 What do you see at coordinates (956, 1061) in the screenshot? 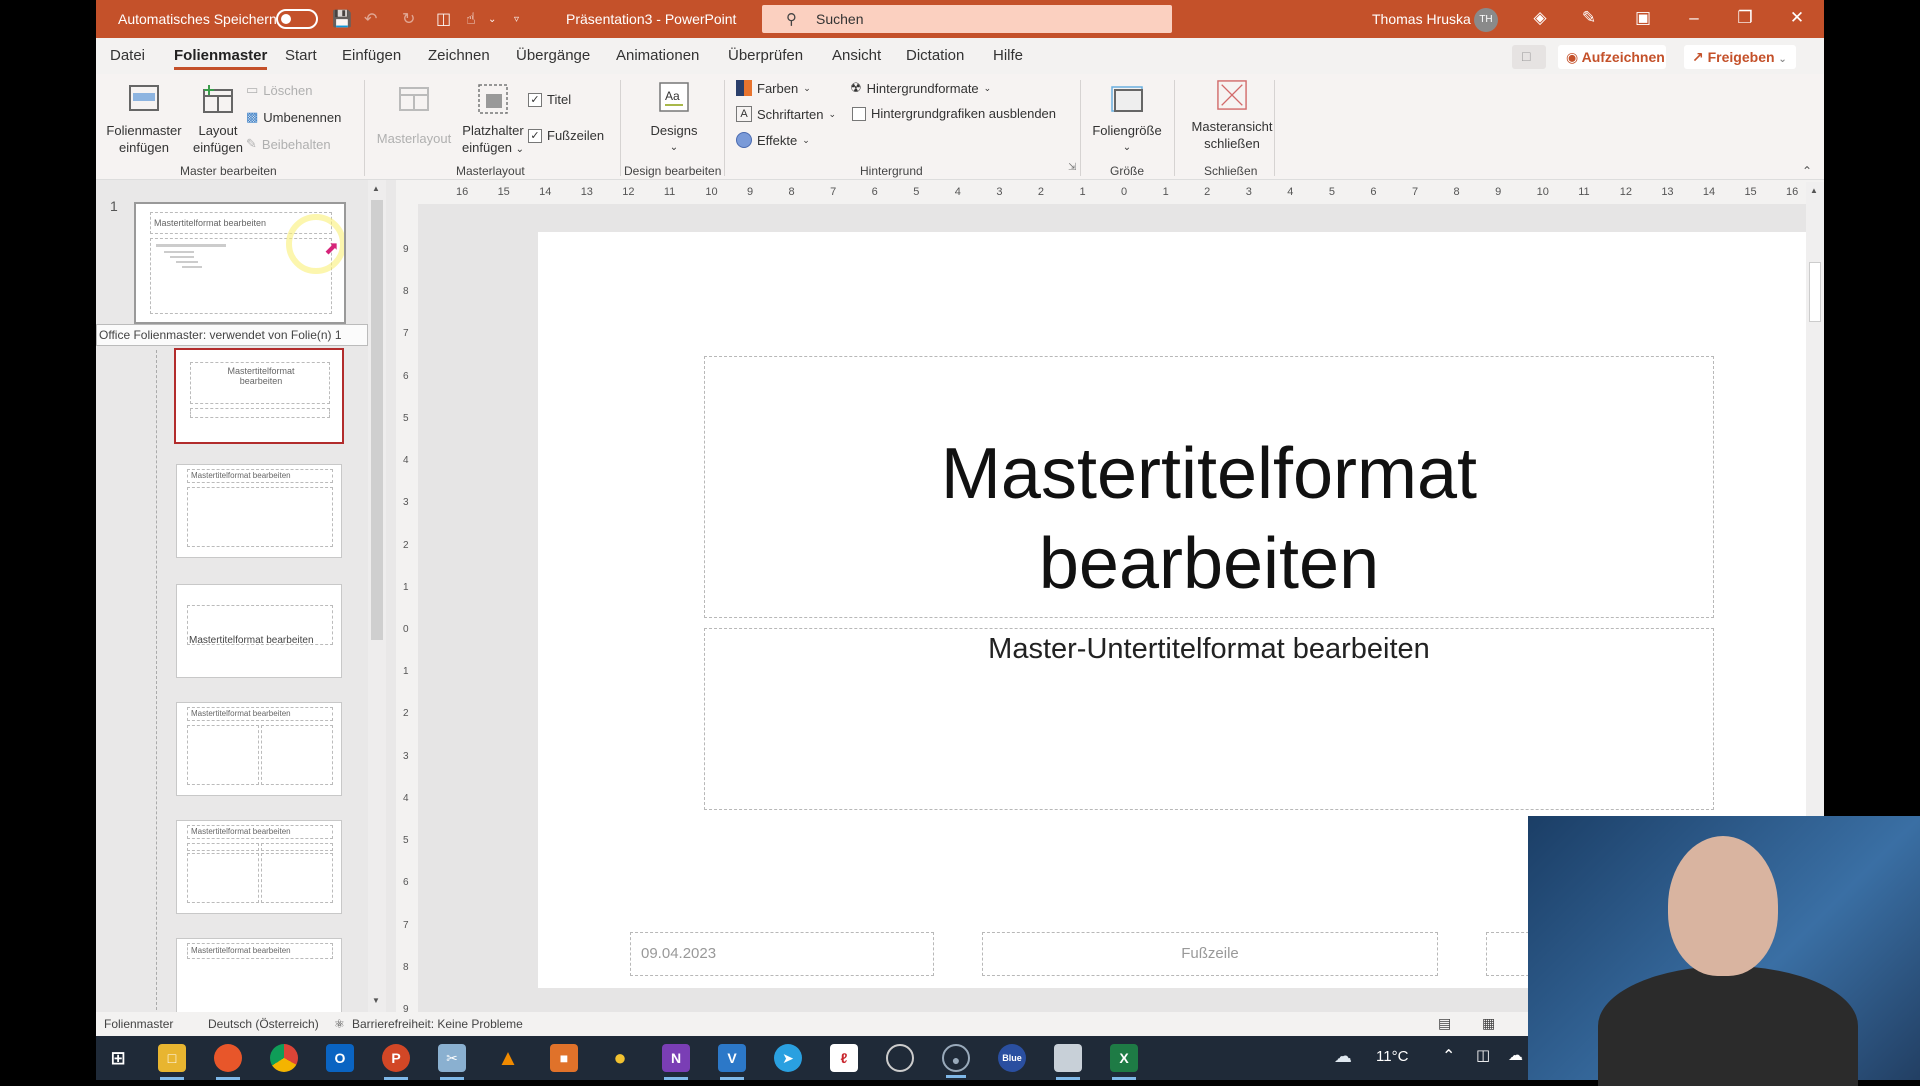
I see `screen-recorder-icon: ●` at bounding box center [956, 1061].